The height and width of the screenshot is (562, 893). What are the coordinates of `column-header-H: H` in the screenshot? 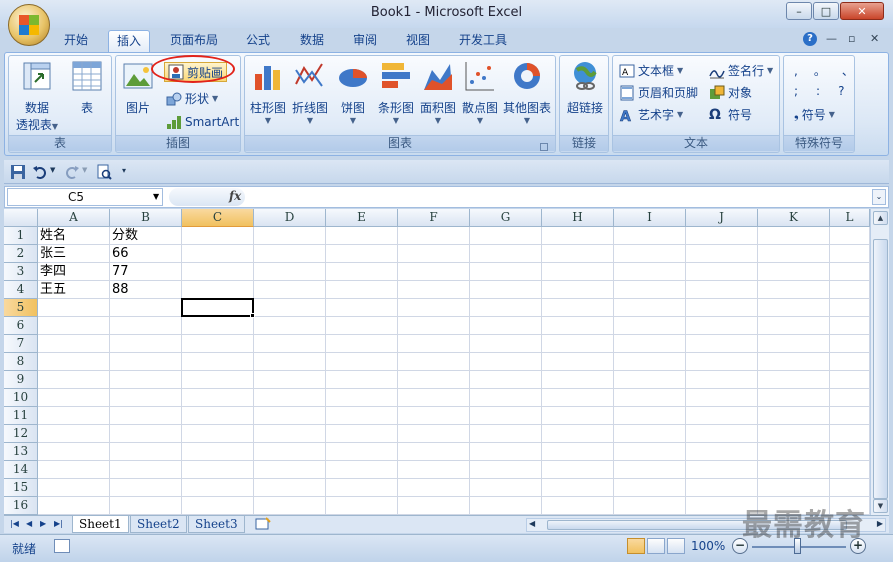 It's located at (578, 218).